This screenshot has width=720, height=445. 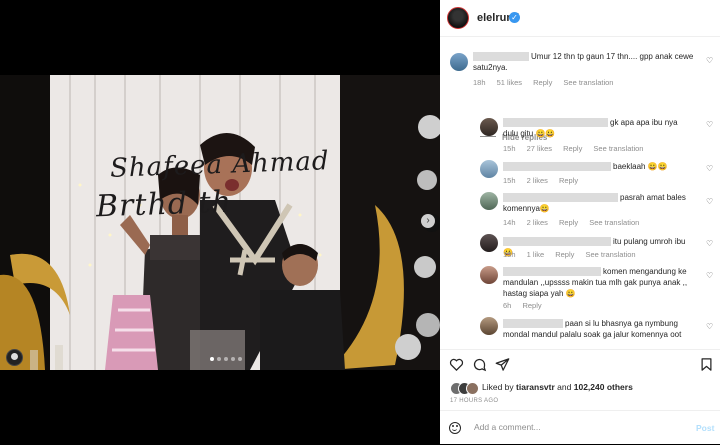 I want to click on post-header: elelrumi ✓, so click(x=580, y=18).